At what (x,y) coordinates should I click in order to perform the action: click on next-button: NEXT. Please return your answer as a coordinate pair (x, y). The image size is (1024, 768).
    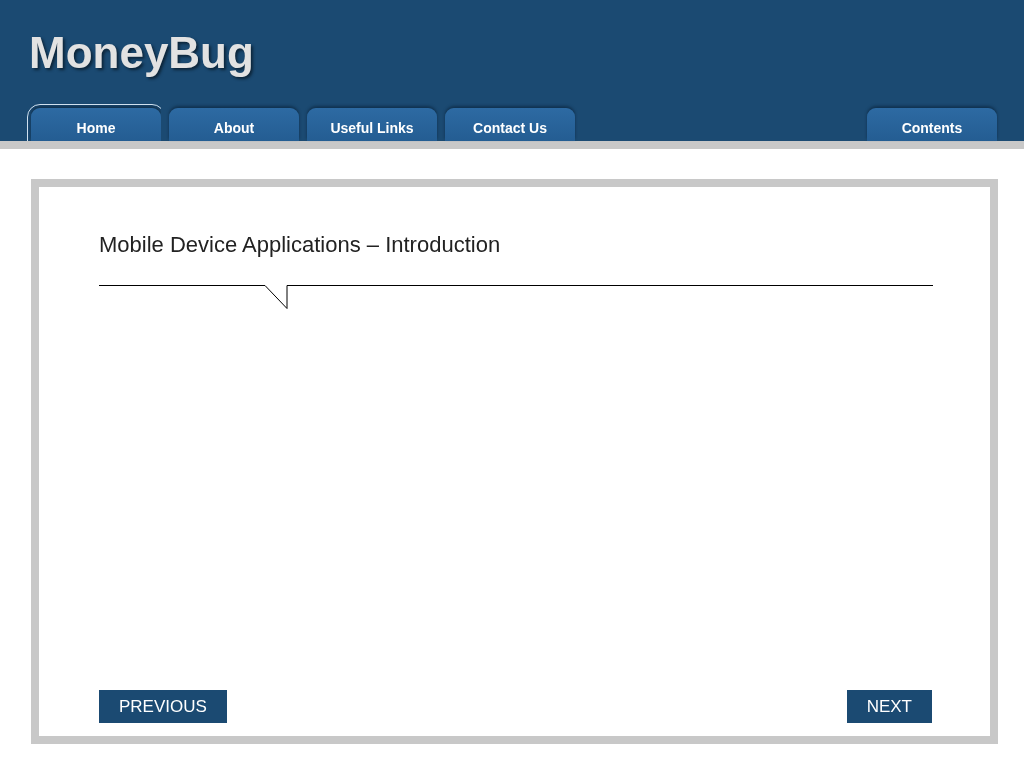
    Looking at the image, I should click on (889, 706).